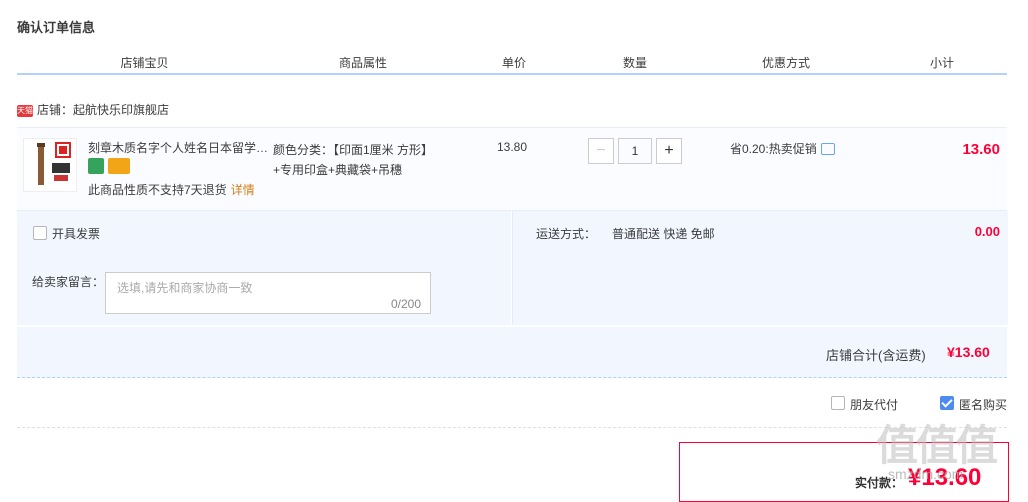 Image resolution: width=1028 pixels, height=502 pixels. Describe the element at coordinates (76, 233) in the screenshot. I see `invoice-label: 开具发票` at that location.